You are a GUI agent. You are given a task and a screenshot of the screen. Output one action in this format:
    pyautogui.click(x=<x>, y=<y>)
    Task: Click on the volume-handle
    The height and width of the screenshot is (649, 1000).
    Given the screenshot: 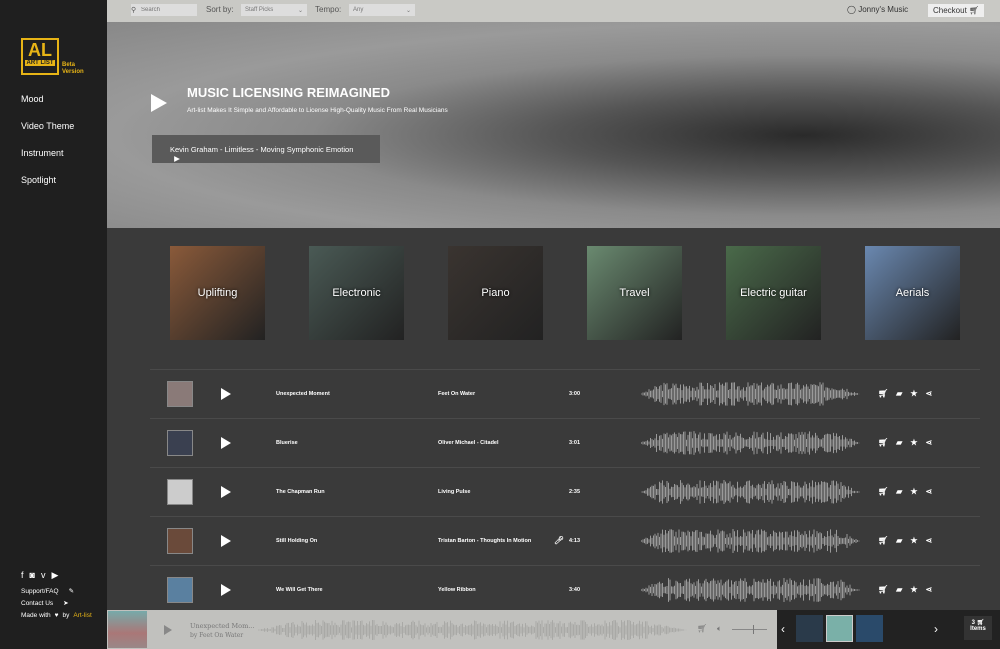 What is the action you would take?
    pyautogui.click(x=753, y=629)
    